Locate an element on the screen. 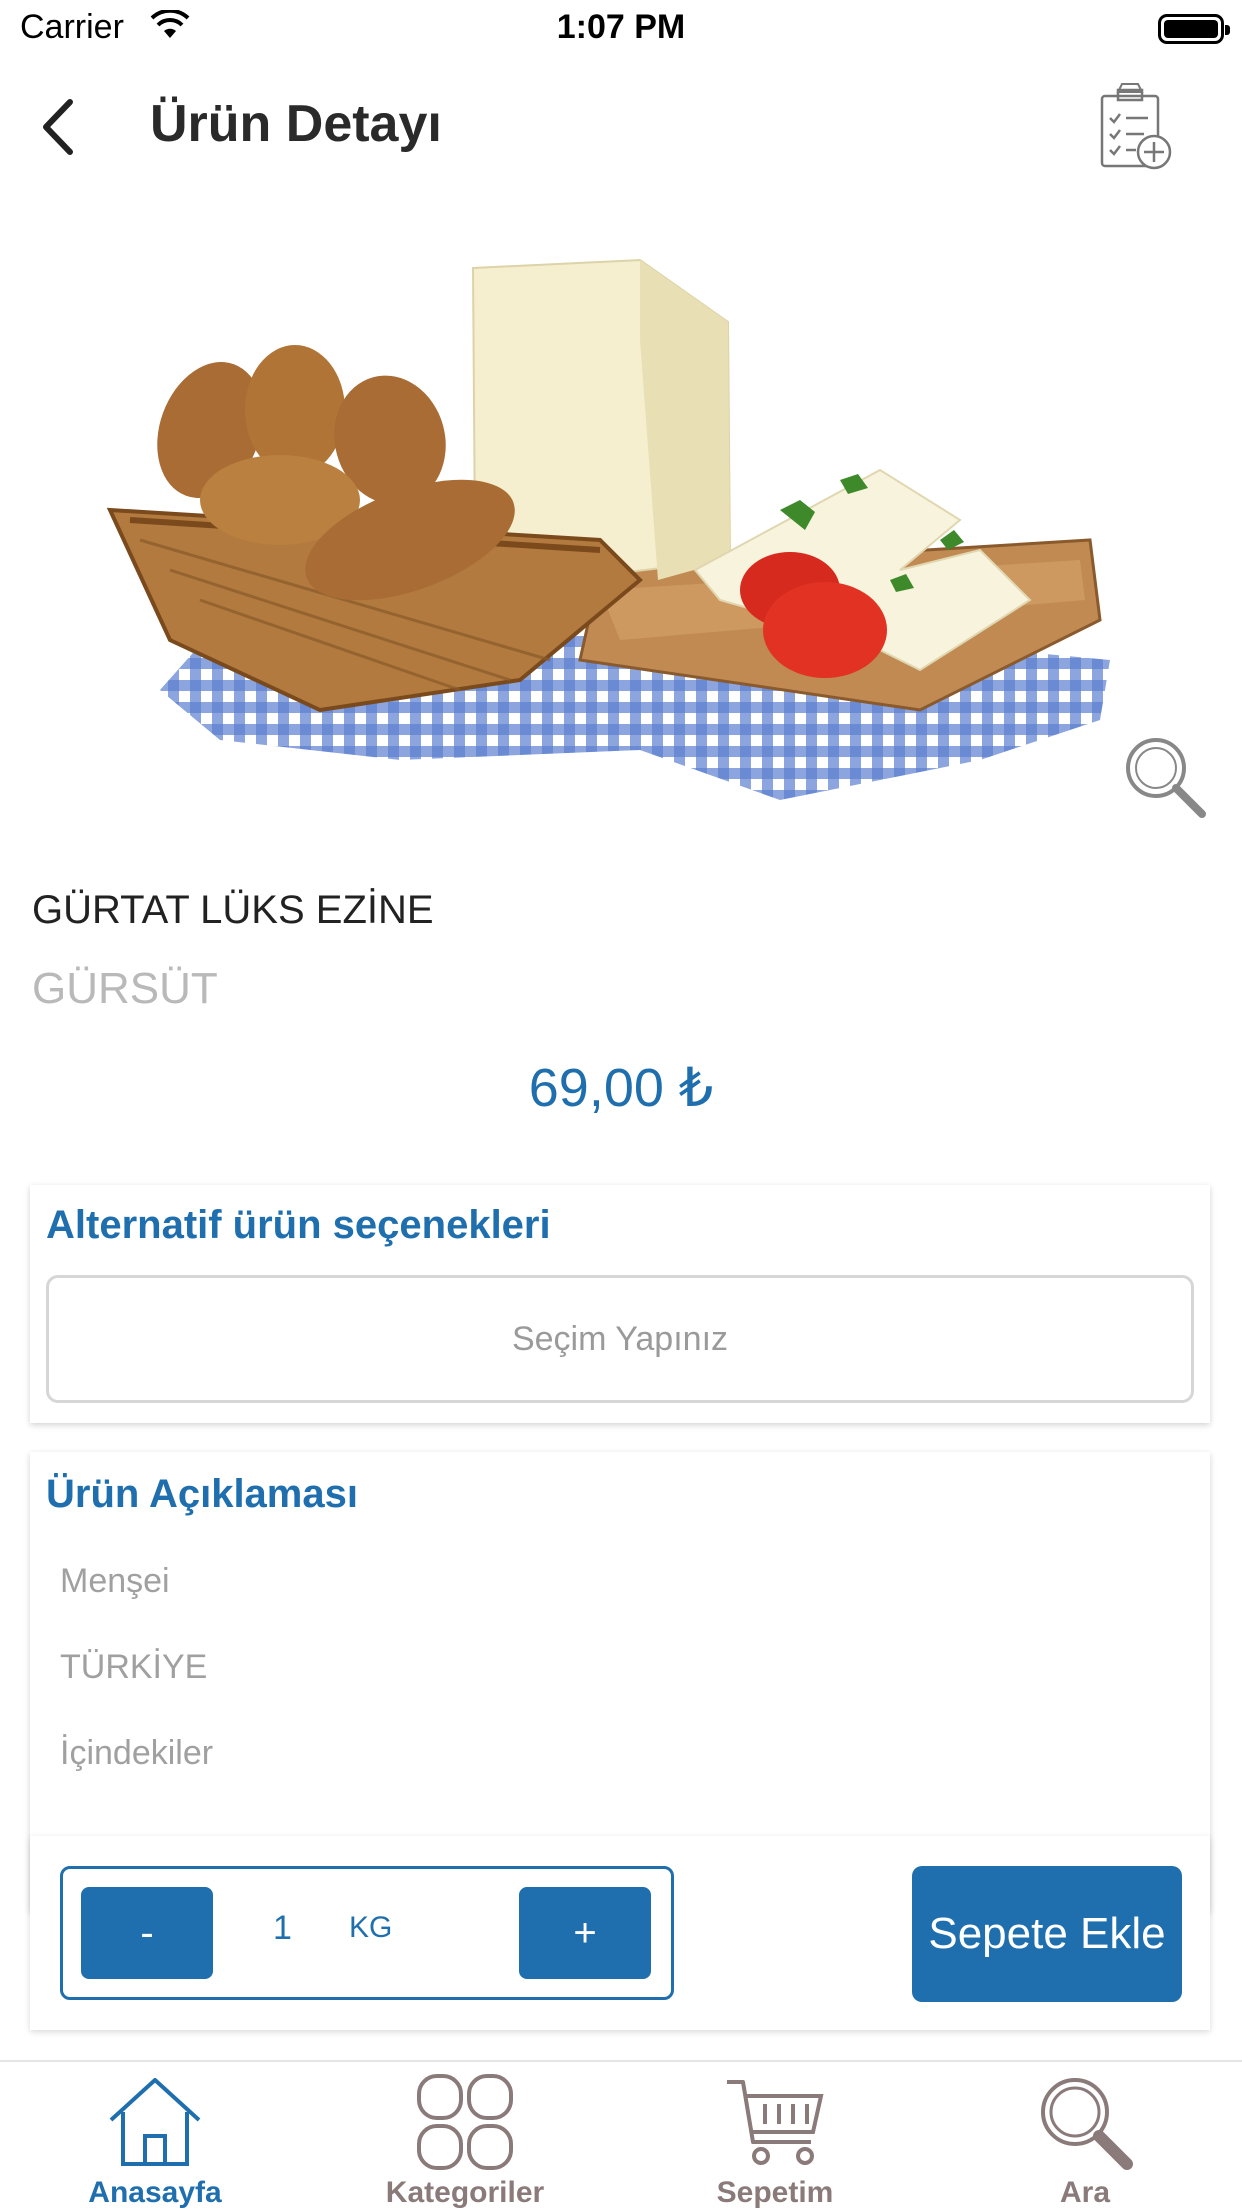  tab-home: Anasayfa is located at coordinates (155, 2136).